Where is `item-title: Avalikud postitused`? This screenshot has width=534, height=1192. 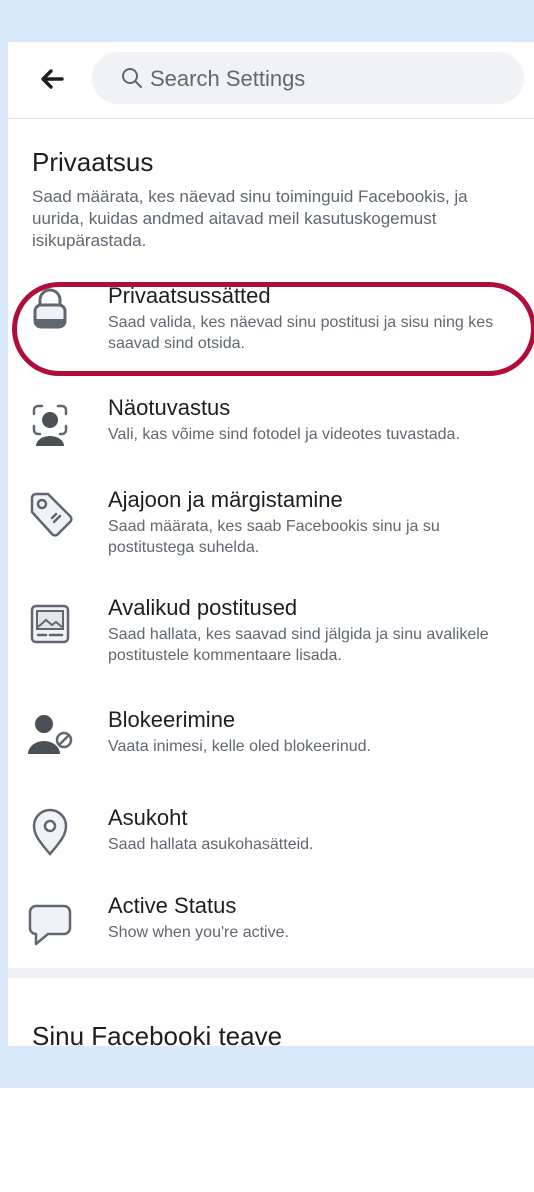
item-title: Avalikud postitused is located at coordinates (203, 607).